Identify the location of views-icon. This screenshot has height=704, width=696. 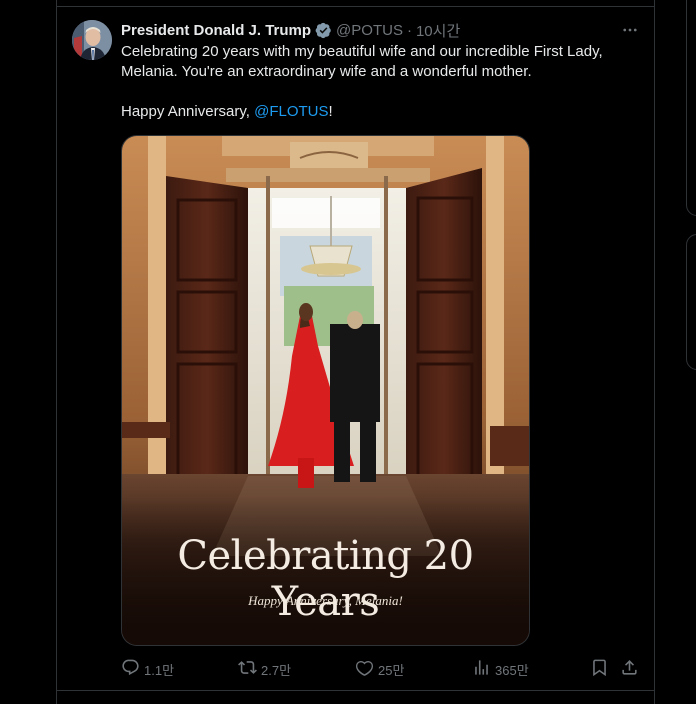
(481, 669).